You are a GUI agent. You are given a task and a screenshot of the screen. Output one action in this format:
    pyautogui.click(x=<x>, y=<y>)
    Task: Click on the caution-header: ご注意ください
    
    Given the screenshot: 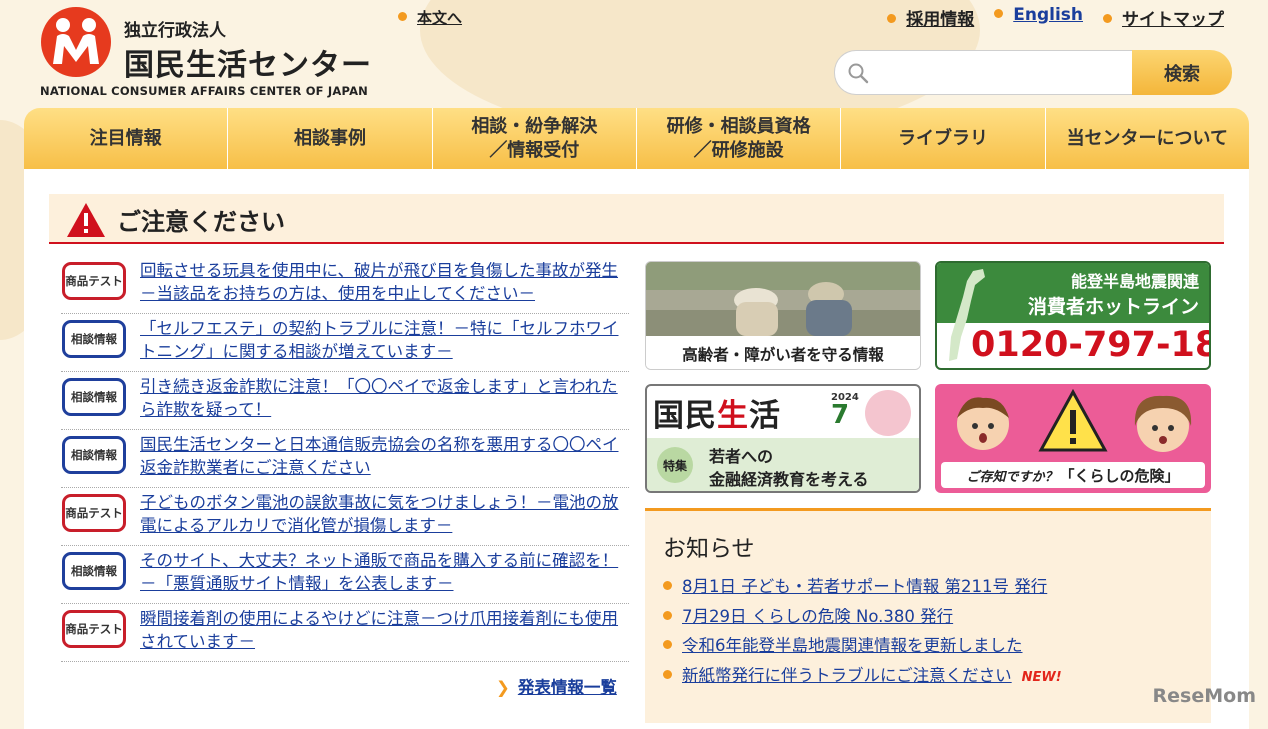 What is the action you would take?
    pyautogui.click(x=636, y=219)
    